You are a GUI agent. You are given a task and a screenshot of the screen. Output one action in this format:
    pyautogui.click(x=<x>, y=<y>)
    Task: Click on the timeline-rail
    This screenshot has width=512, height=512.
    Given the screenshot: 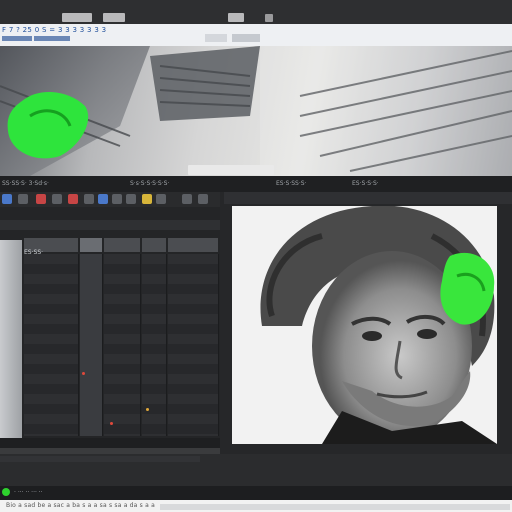 What is the action you would take?
    pyautogui.click(x=11, y=340)
    